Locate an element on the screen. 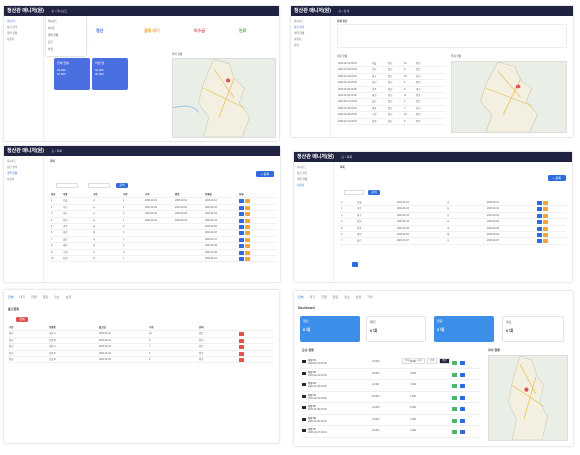 This screenshot has width=580, height=455. dropdown-item: 사이트 is located at coordinates (66, 28).